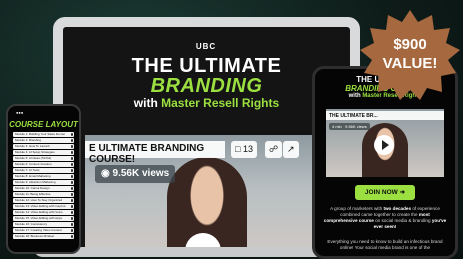 Image resolution: width=463 pixels, height=259 pixels. Describe the element at coordinates (43, 206) in the screenshot. I see `module-item: Module 13: Video Editing with CapCut` at that location.